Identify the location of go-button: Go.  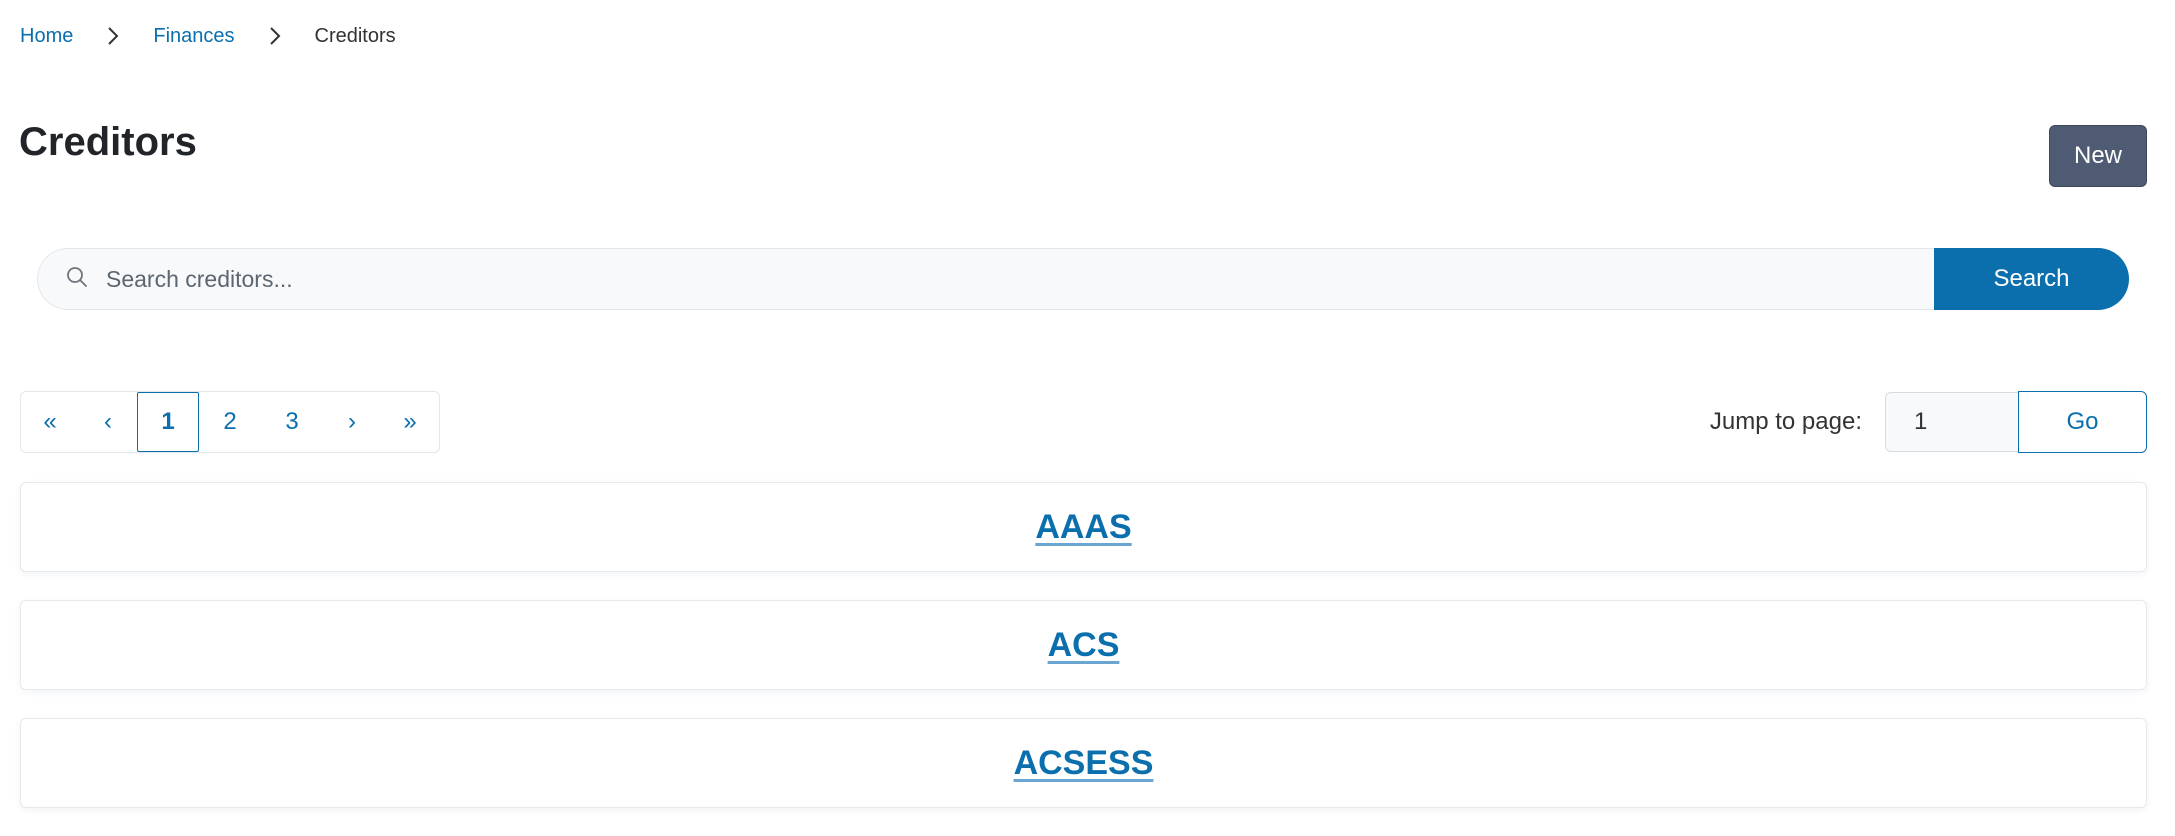
(2082, 422).